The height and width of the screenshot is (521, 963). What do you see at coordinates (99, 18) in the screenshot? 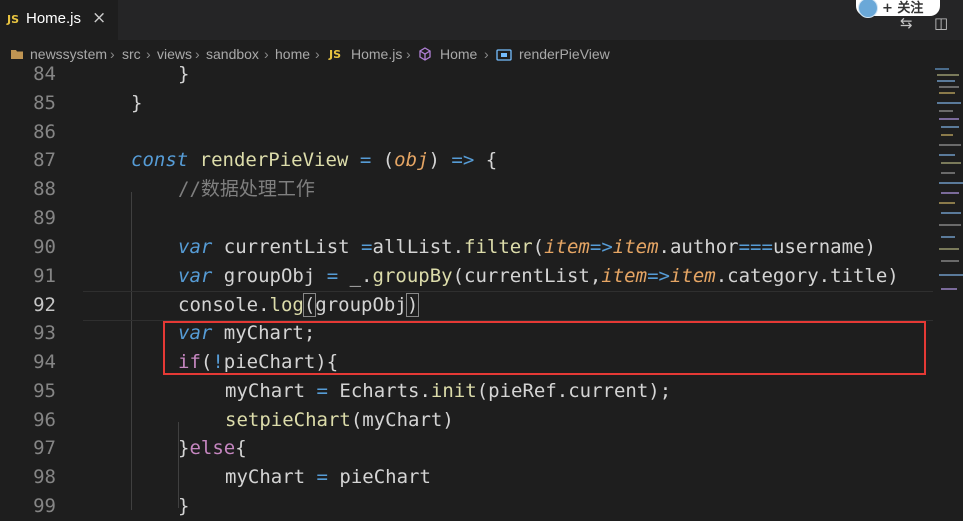
I see `close-icon: ×` at bounding box center [99, 18].